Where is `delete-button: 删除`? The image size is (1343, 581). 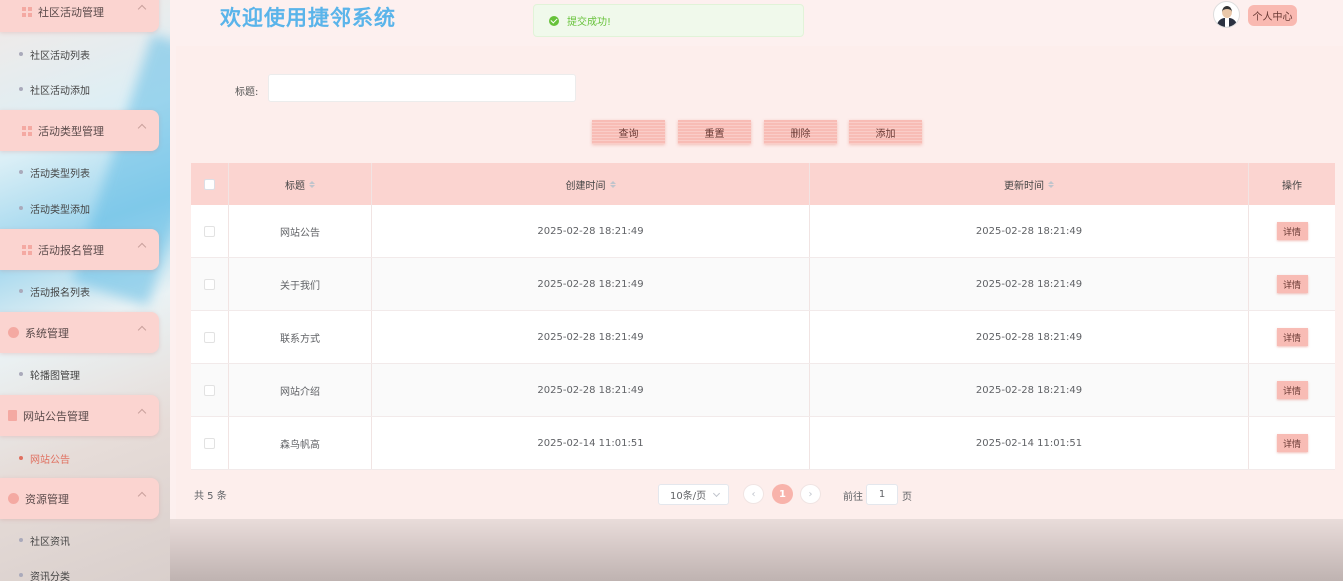 delete-button: 删除 is located at coordinates (800, 132).